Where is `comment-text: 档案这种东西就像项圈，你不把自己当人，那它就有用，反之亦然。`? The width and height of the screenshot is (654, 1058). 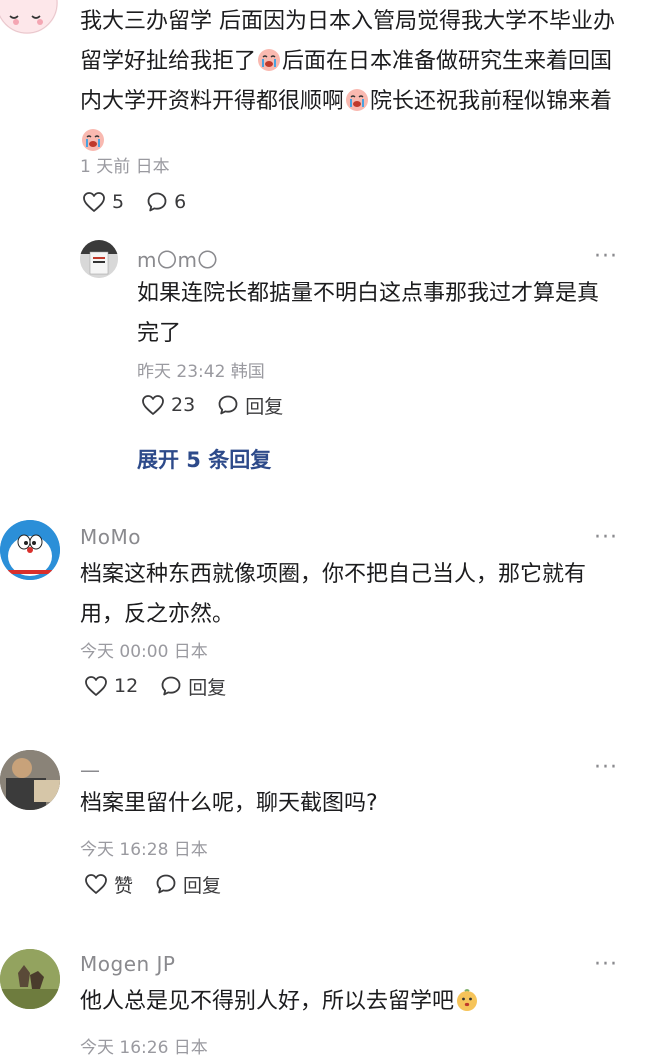 comment-text: 档案这种东西就像项圈，你不把自己当人，那它就有用，反之亦然。 is located at coordinates (333, 594).